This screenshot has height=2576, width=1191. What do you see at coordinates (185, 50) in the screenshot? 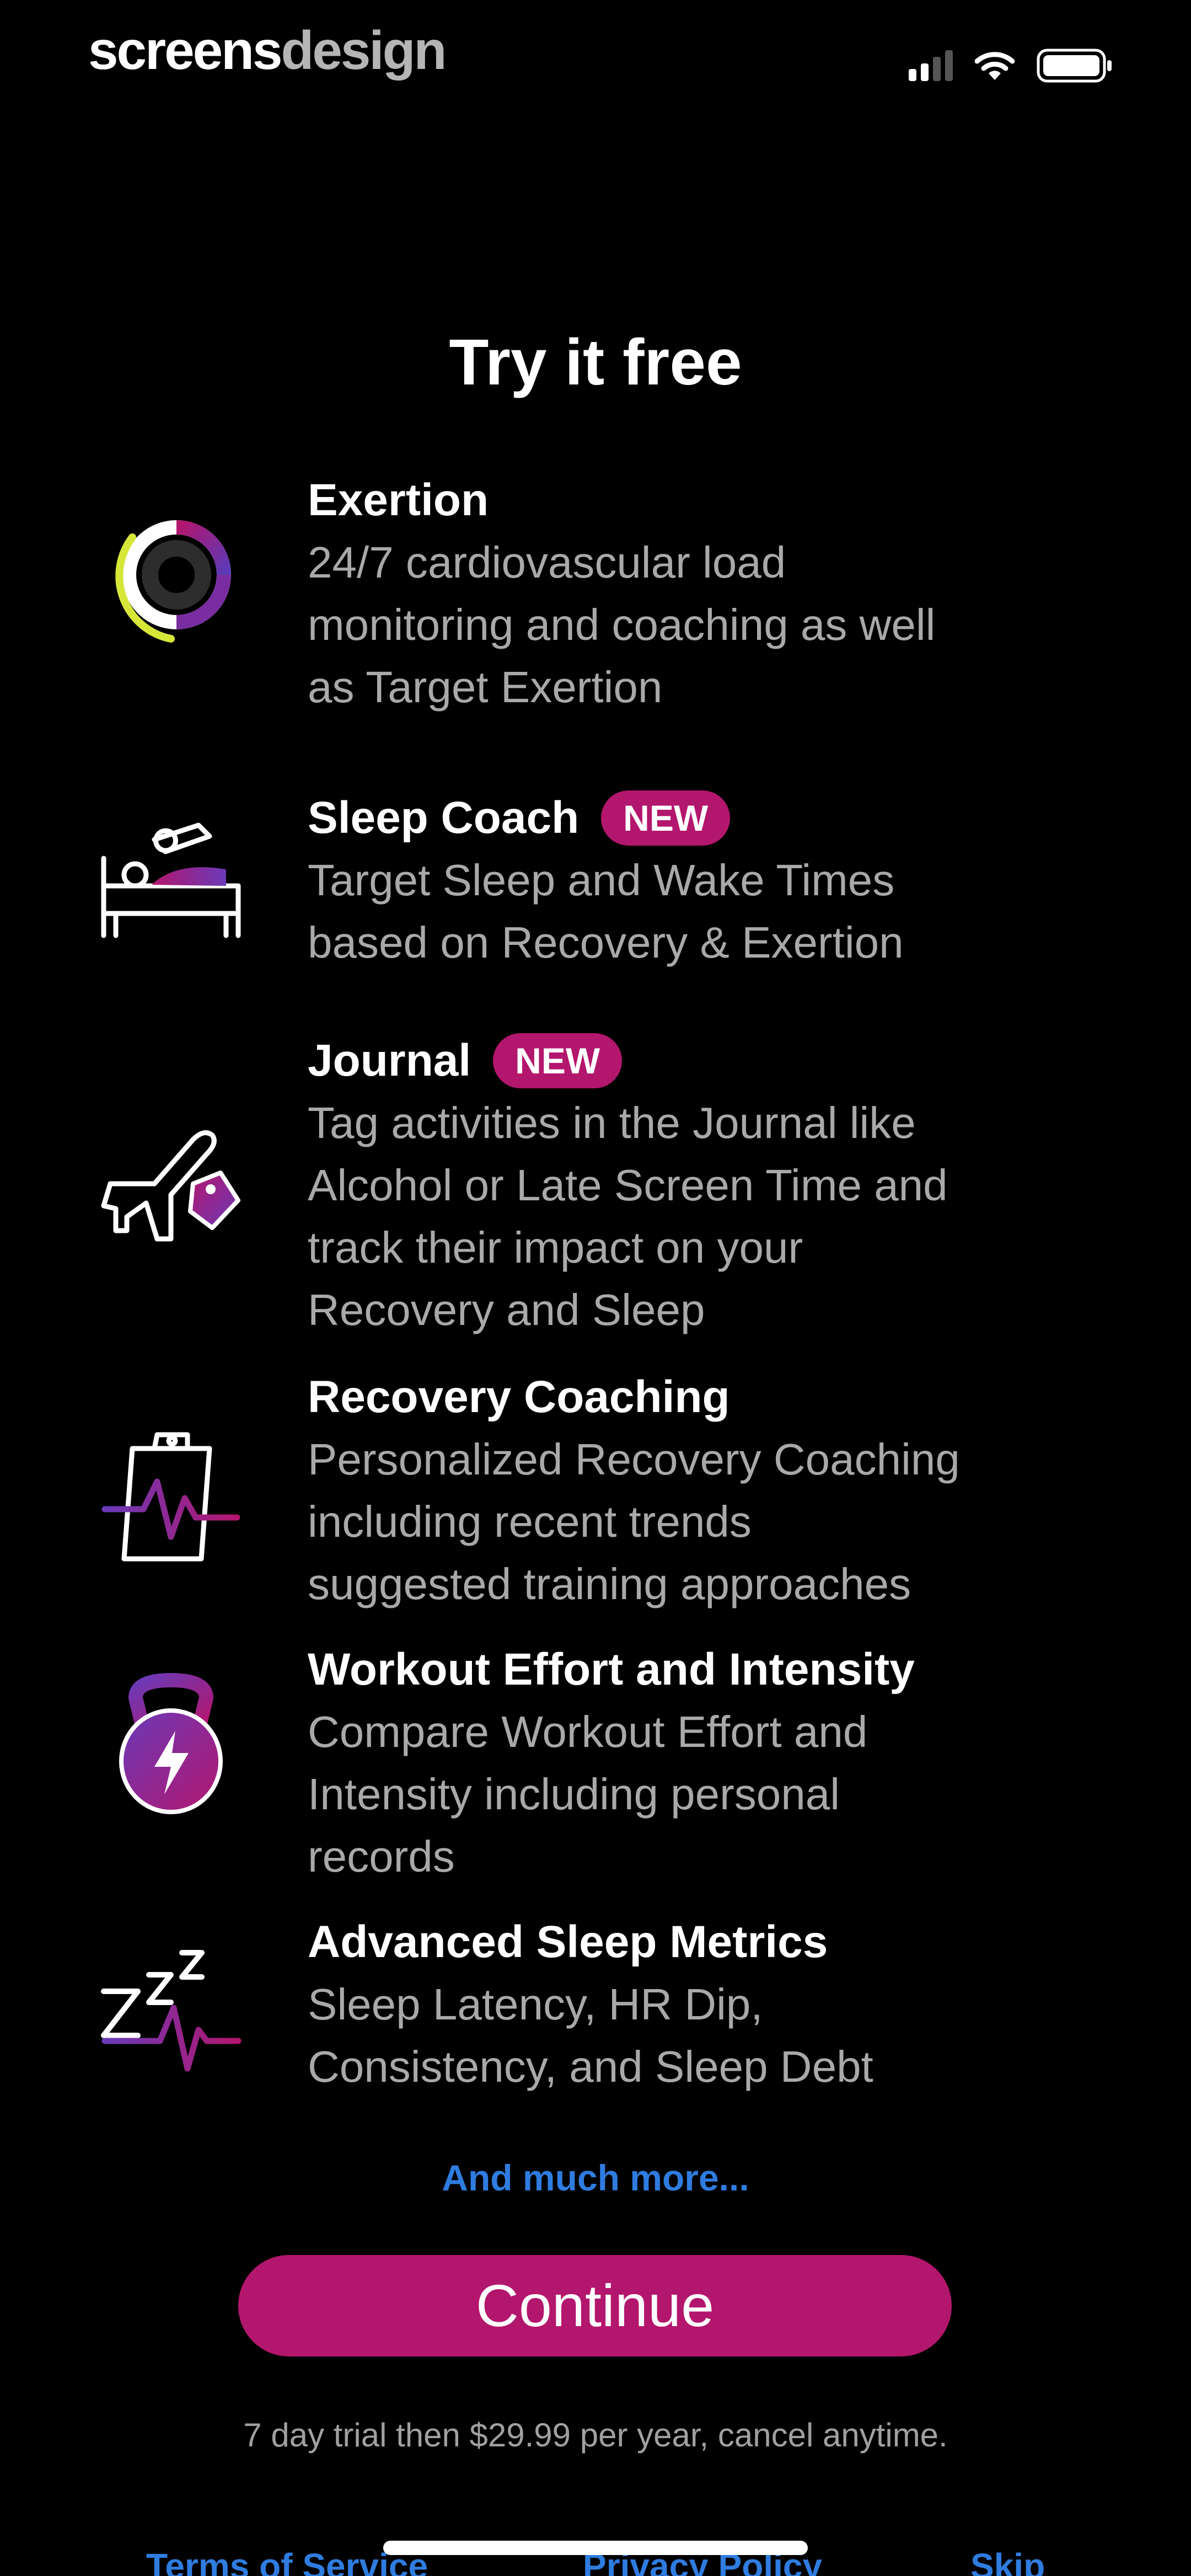
I see `brand-part-screens: screens` at bounding box center [185, 50].